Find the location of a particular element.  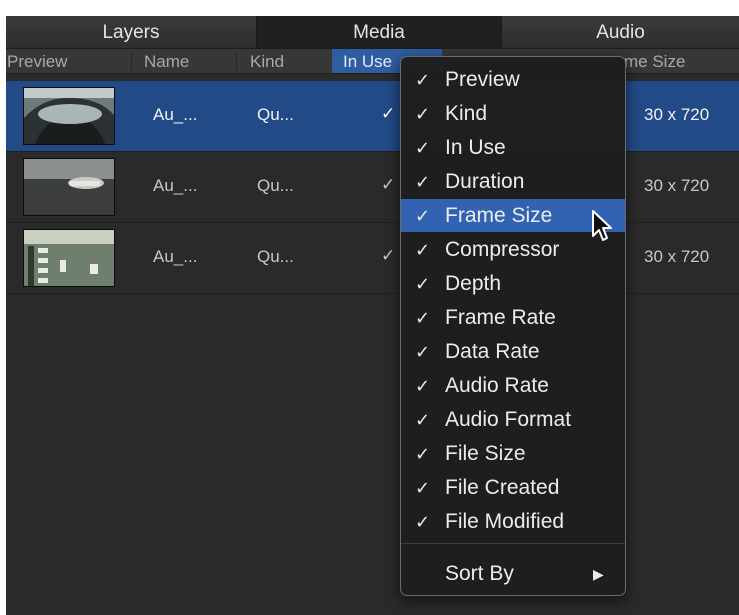

column-preview-label: Preview is located at coordinates (37, 61).